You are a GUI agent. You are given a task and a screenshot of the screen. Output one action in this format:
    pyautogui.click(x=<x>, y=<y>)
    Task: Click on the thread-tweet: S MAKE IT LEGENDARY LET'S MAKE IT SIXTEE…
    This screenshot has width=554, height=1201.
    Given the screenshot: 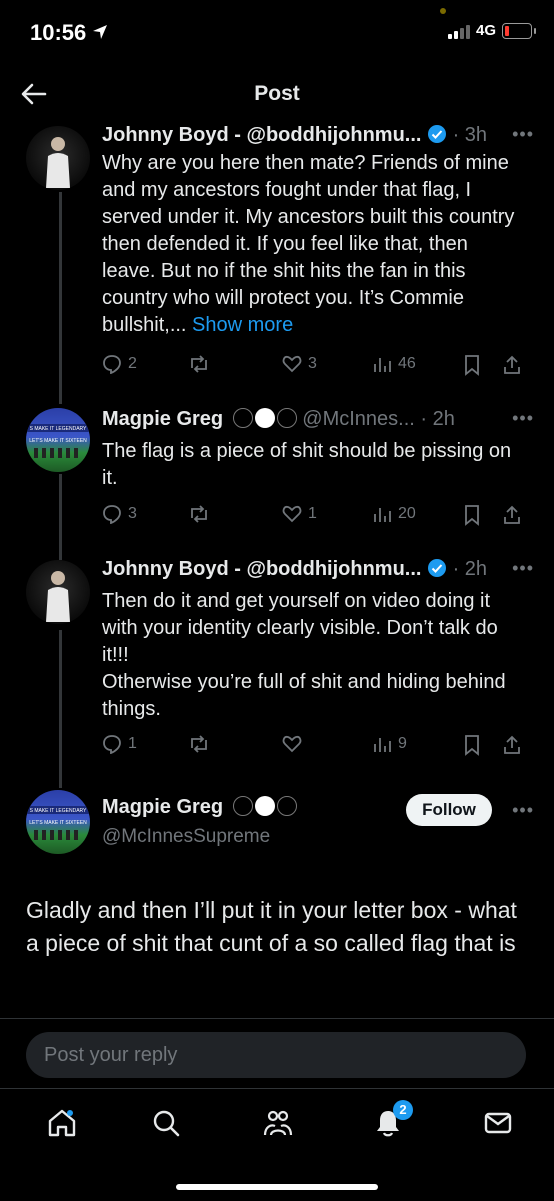 What is the action you would take?
    pyautogui.click(x=277, y=473)
    